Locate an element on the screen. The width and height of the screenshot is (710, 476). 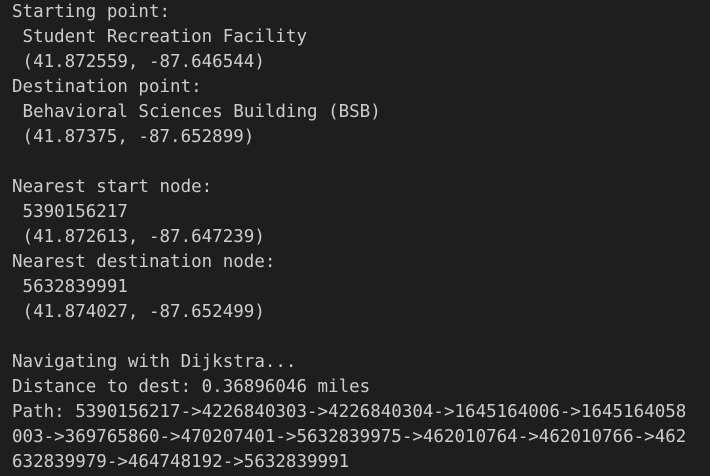
output-line-nearest-destination-id: 5632839991 is located at coordinates (70, 287).